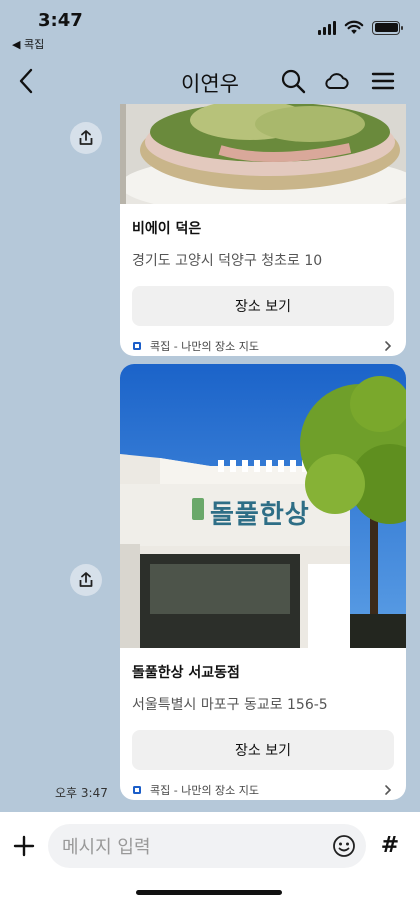  Describe the element at coordinates (230, 705) in the screenshot. I see `place-address: 서울특별시 마포구 동교로 156-5` at that location.